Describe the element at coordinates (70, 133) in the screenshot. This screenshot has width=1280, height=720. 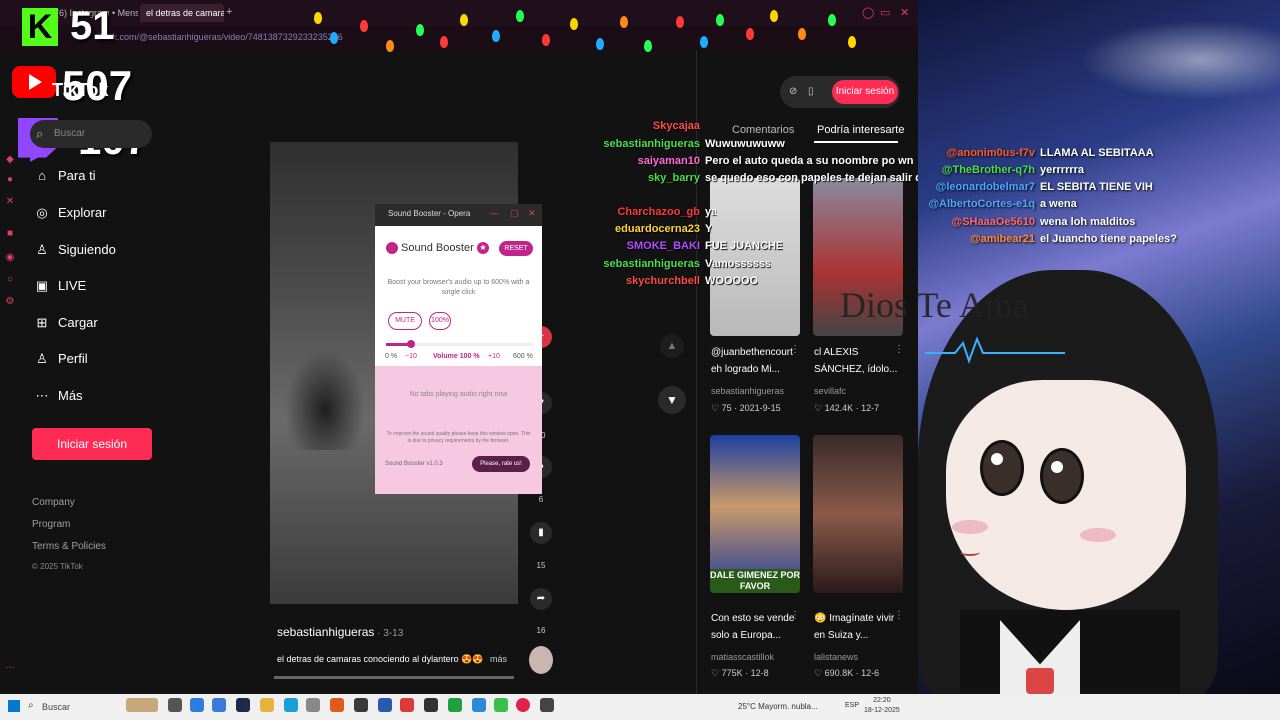
I see `search-placeholder: Buscar` at that location.